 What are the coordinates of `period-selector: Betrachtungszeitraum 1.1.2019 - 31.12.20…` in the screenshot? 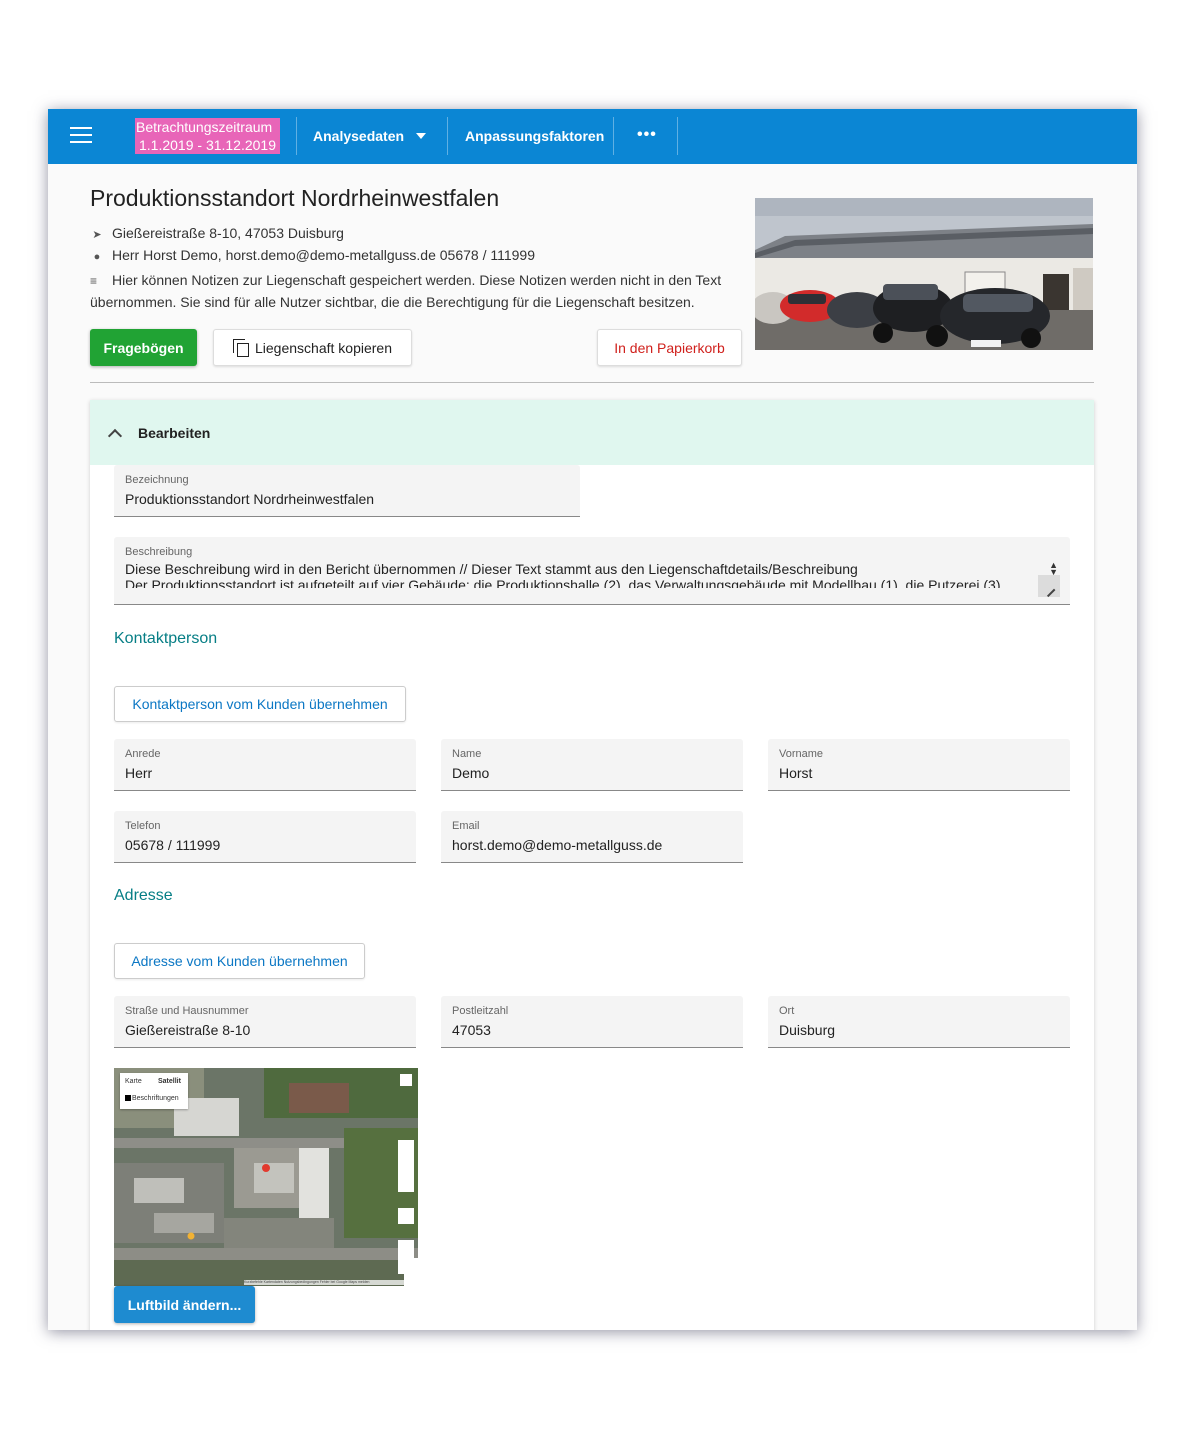 It's located at (207, 136).